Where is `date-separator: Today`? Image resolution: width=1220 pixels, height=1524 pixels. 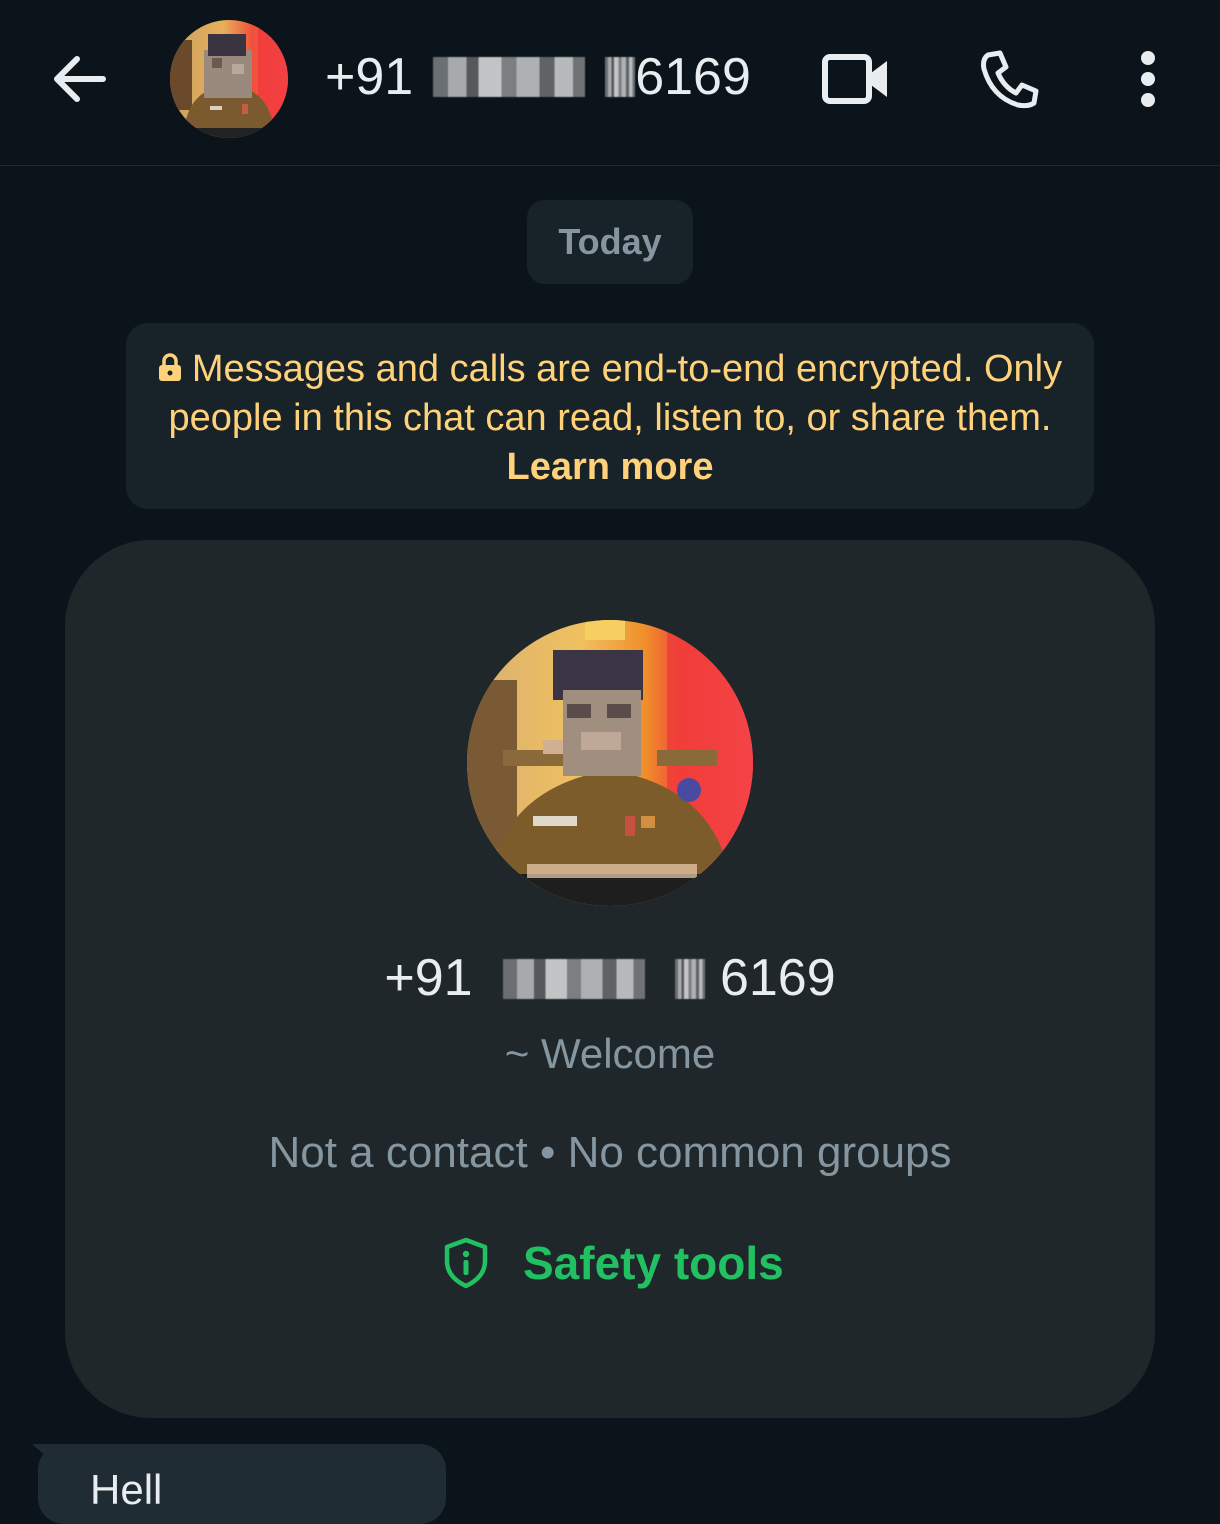 date-separator: Today is located at coordinates (610, 242).